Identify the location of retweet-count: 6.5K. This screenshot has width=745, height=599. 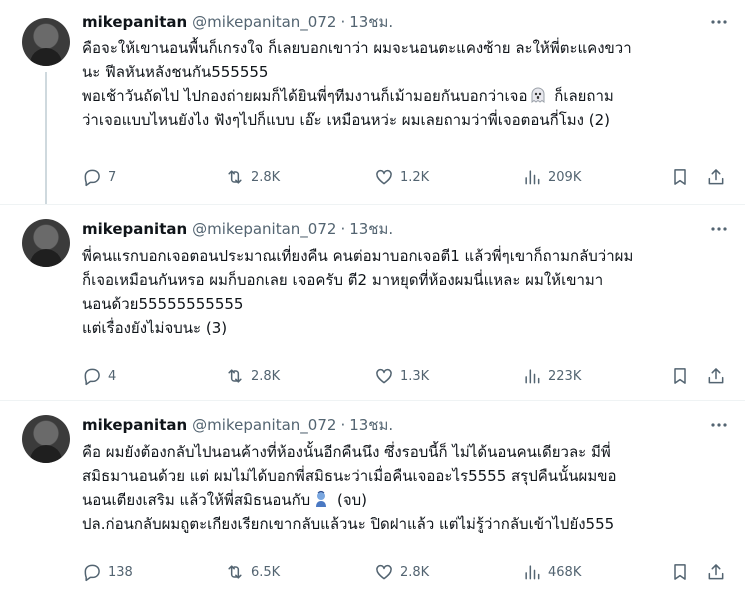
(266, 572).